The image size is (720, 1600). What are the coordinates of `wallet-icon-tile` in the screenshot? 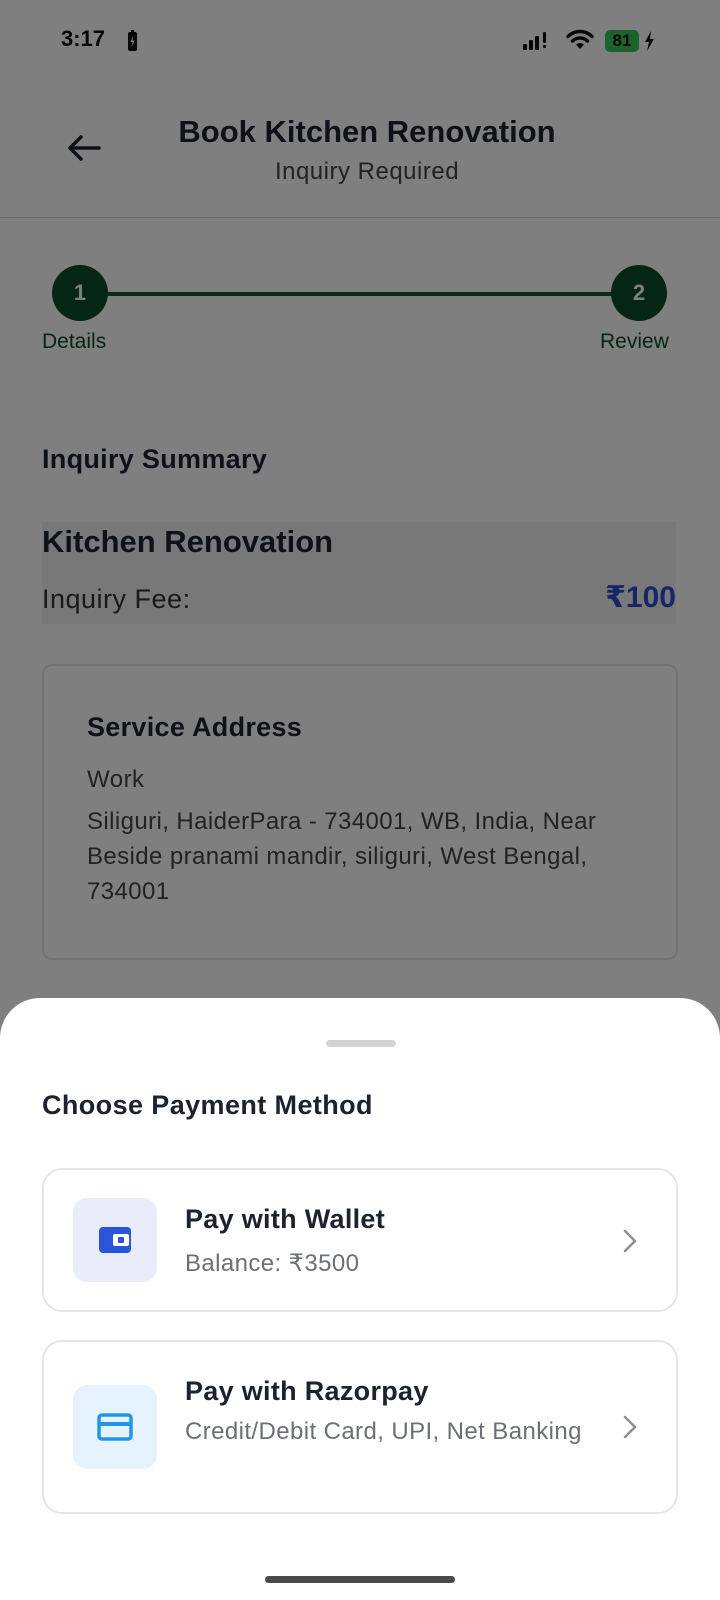 It's located at (115, 1240).